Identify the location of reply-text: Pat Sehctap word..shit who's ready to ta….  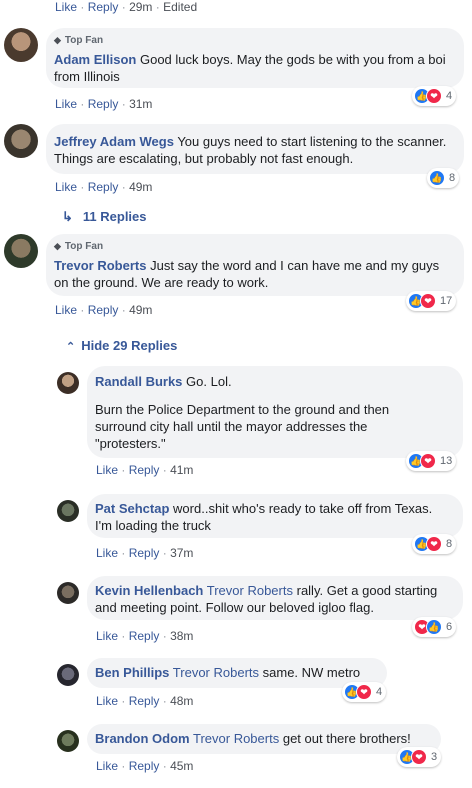
(265, 517).